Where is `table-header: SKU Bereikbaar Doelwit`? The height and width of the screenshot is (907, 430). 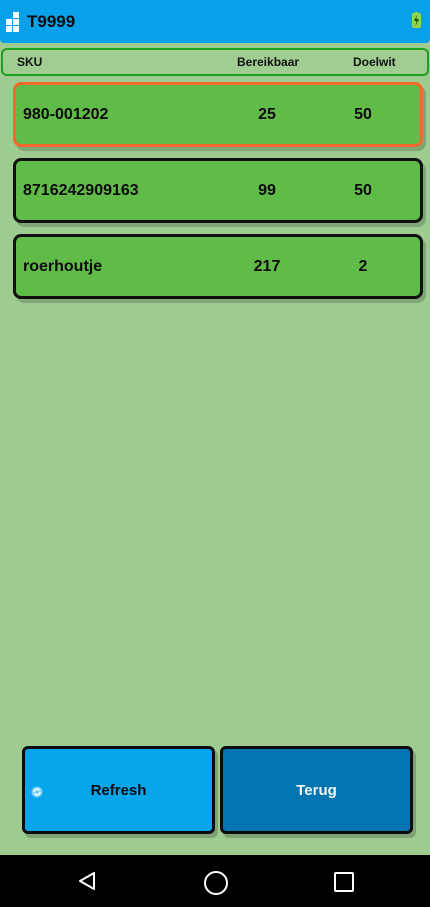 table-header: SKU Bereikbaar Doelwit is located at coordinates (215, 62).